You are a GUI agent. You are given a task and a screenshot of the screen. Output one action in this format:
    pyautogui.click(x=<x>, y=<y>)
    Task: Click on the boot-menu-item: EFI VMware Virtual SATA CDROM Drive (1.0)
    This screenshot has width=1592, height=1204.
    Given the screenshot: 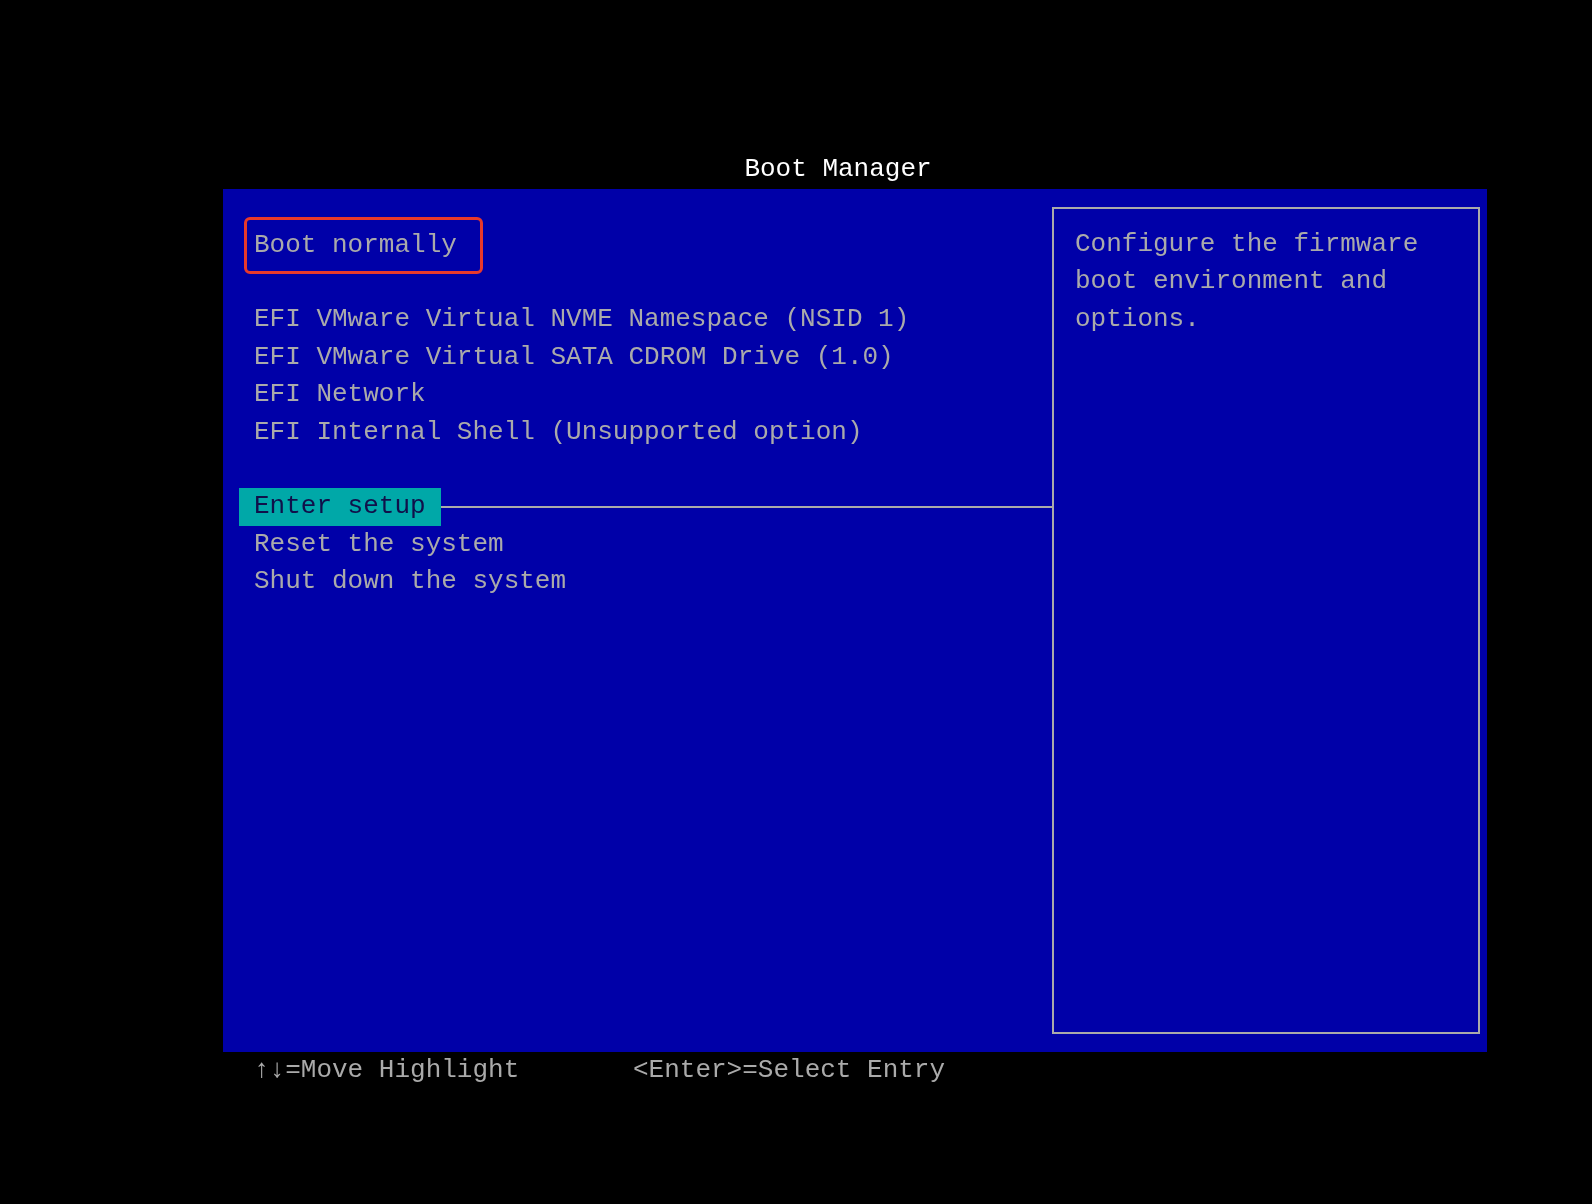 What is the action you would take?
    pyautogui.click(x=574, y=357)
    